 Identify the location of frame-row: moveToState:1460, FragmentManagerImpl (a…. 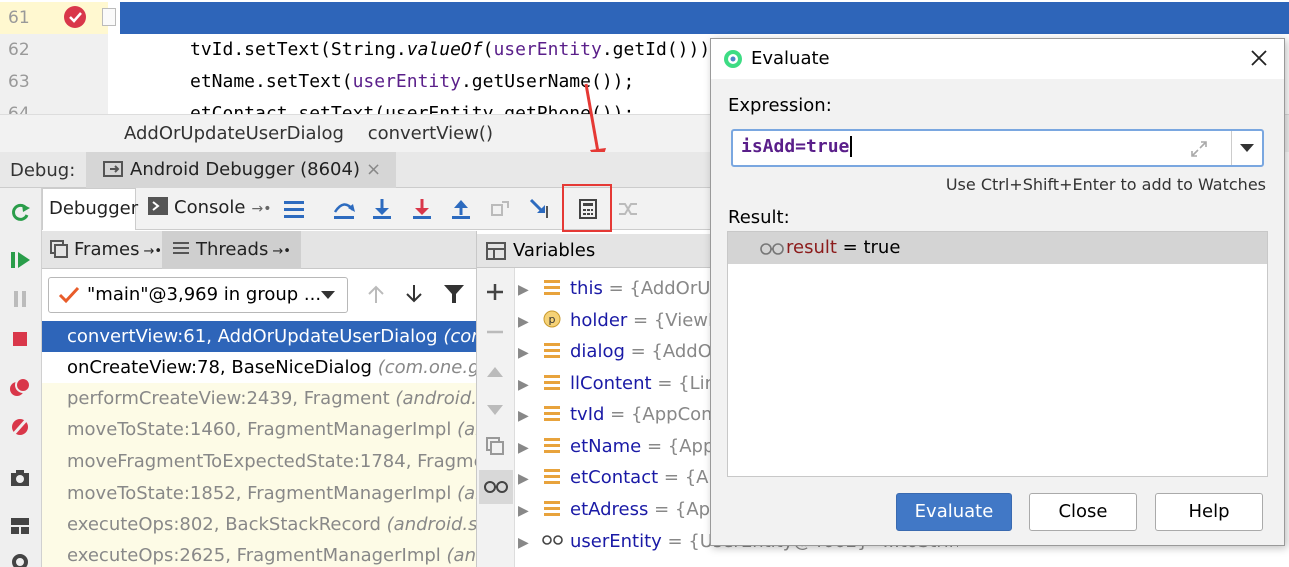
(259, 430).